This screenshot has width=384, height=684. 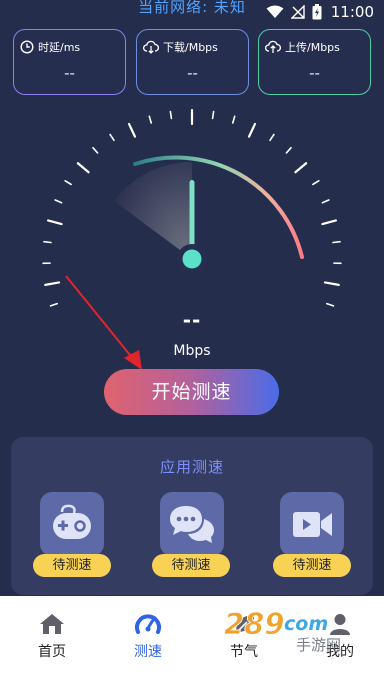 I want to click on chat-bubbles-icon, so click(x=192, y=524).